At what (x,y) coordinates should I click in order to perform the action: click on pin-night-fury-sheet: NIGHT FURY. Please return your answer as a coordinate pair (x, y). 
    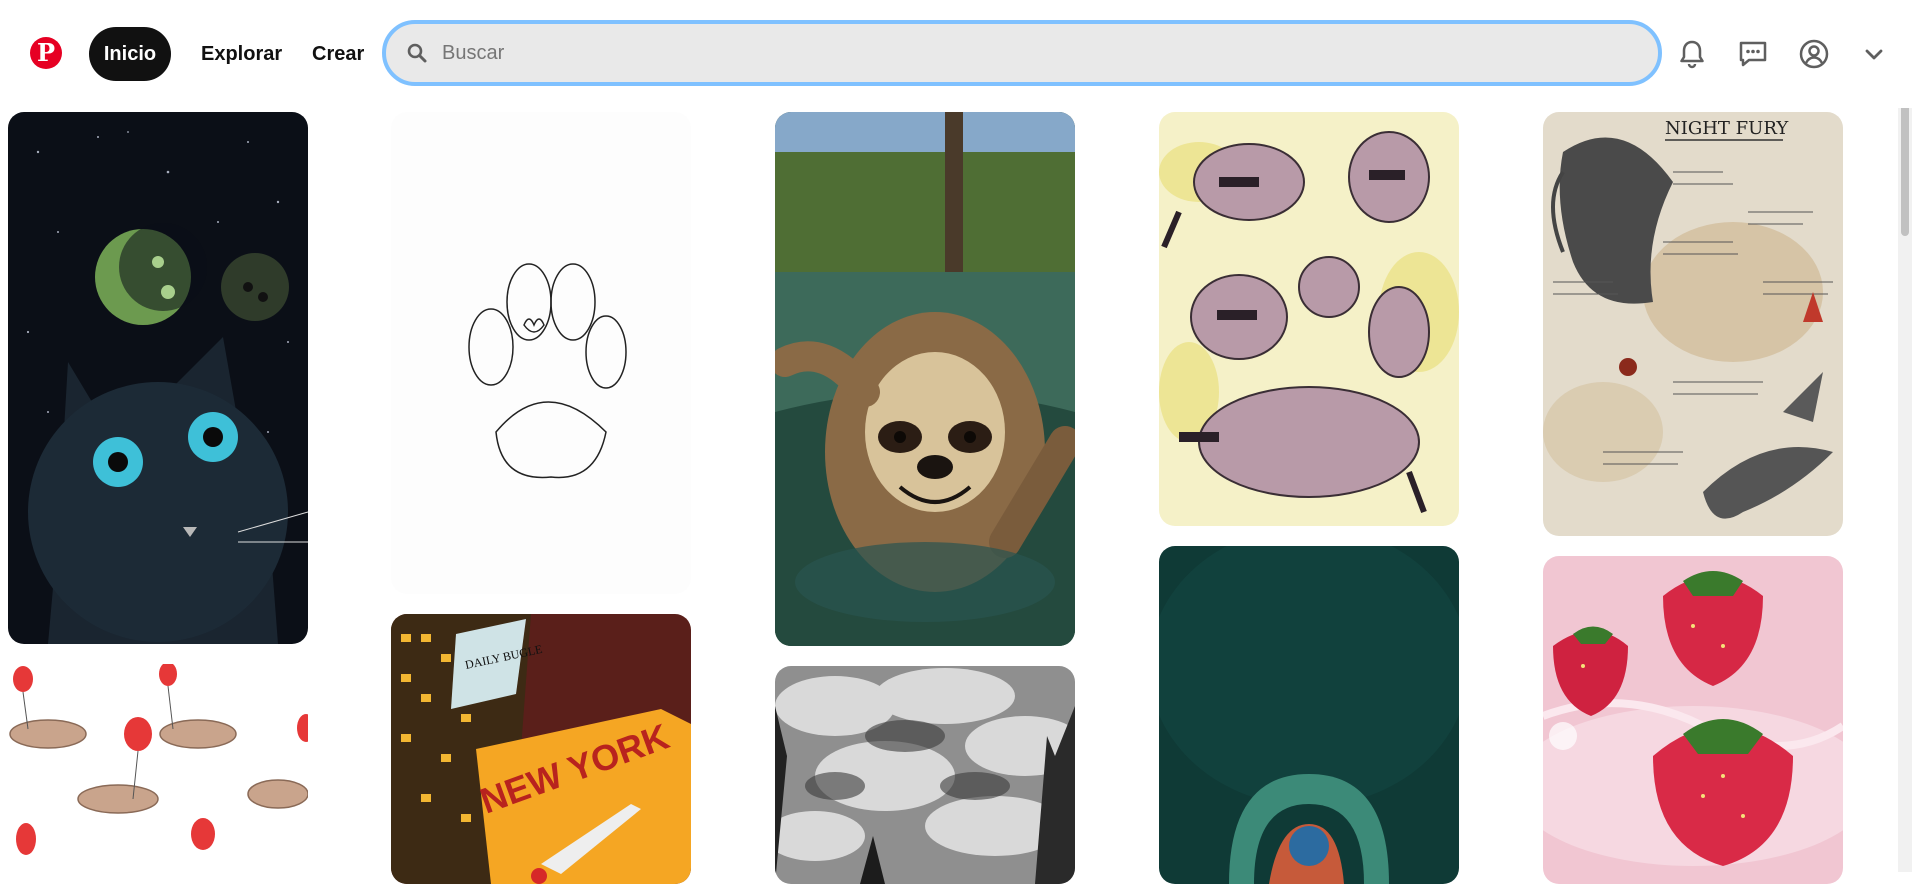
    Looking at the image, I should click on (1693, 324).